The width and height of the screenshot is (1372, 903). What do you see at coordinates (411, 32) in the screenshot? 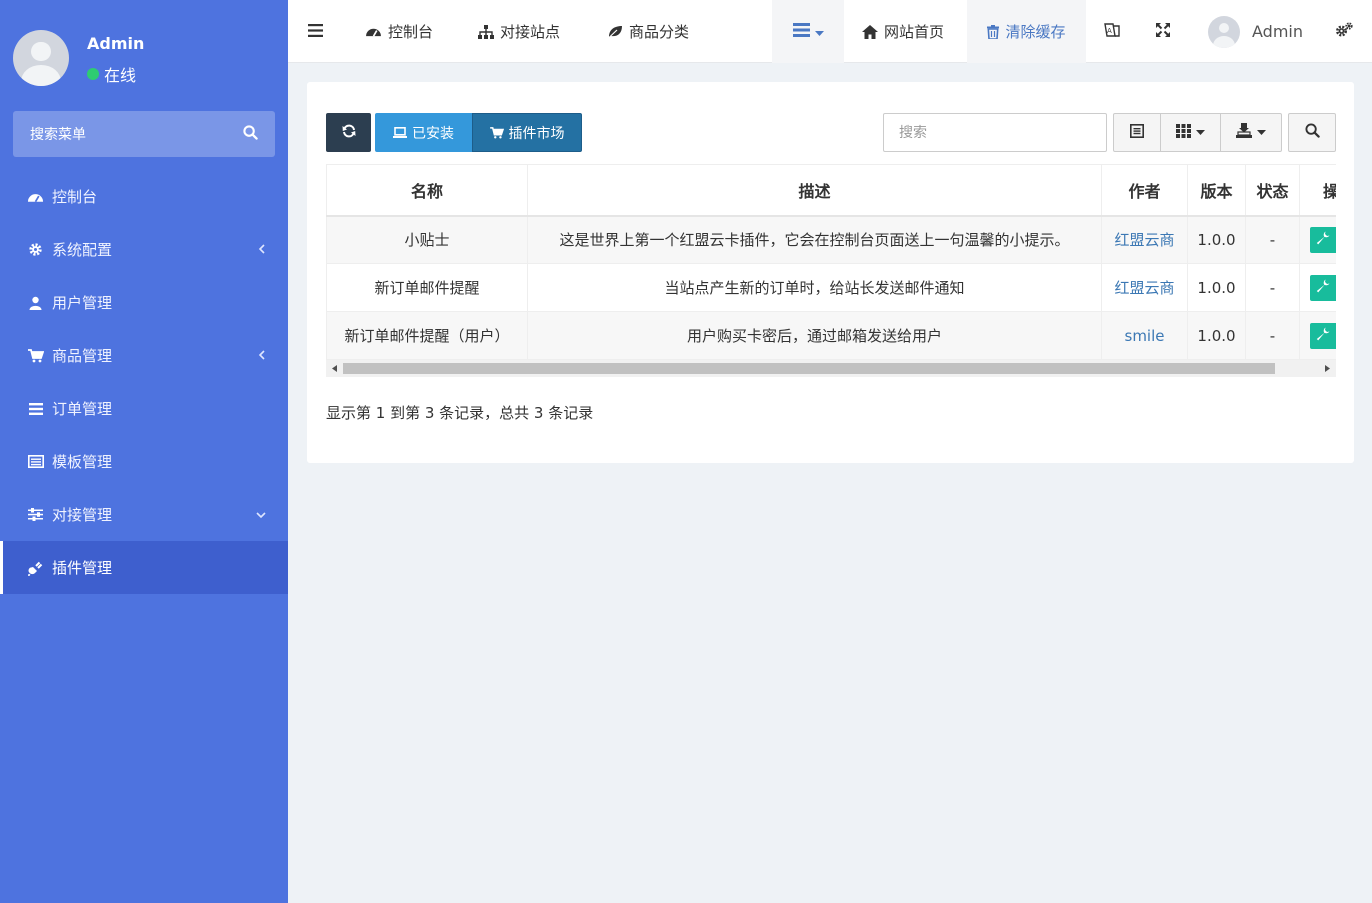
I see `nav-label: 控制台` at bounding box center [411, 32].